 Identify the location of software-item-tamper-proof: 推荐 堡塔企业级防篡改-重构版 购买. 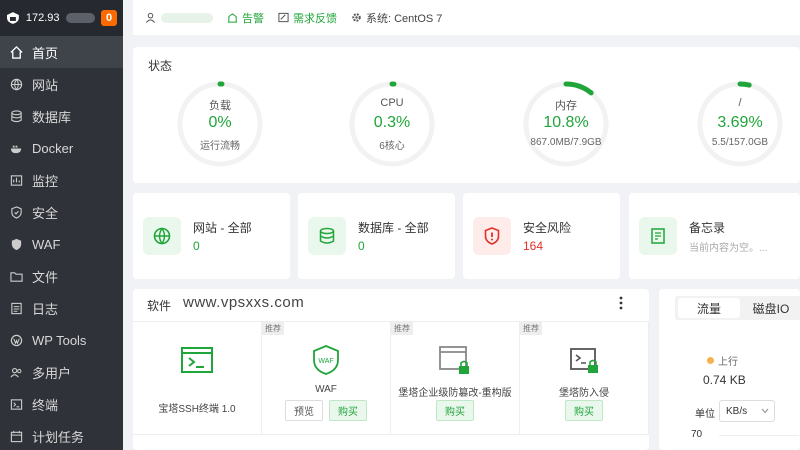
(455, 378).